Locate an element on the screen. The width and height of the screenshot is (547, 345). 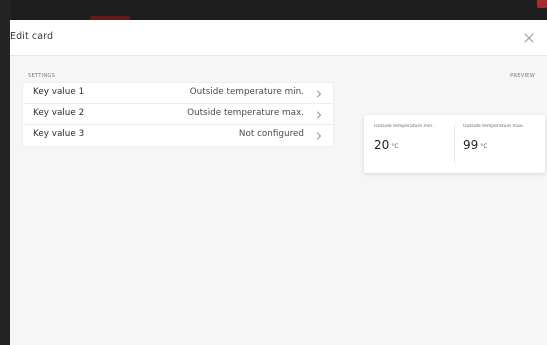
preview-item-max: Outside temperature max. 99 °C is located at coordinates (503, 139).